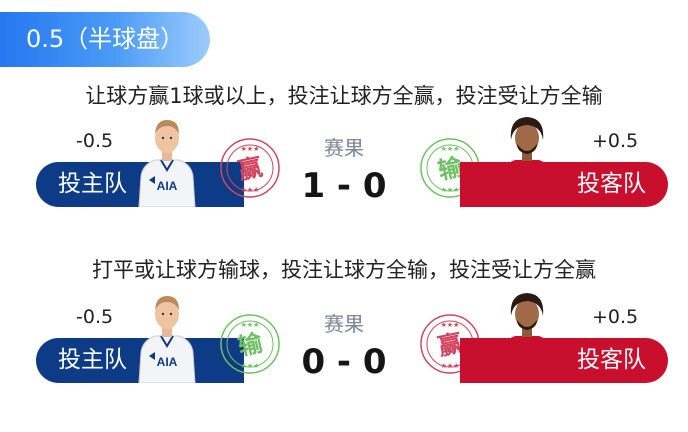 This screenshot has height=432, width=688. I want to click on win-stamp-icon: 赢 ★★★ ★★★, so click(250, 168).